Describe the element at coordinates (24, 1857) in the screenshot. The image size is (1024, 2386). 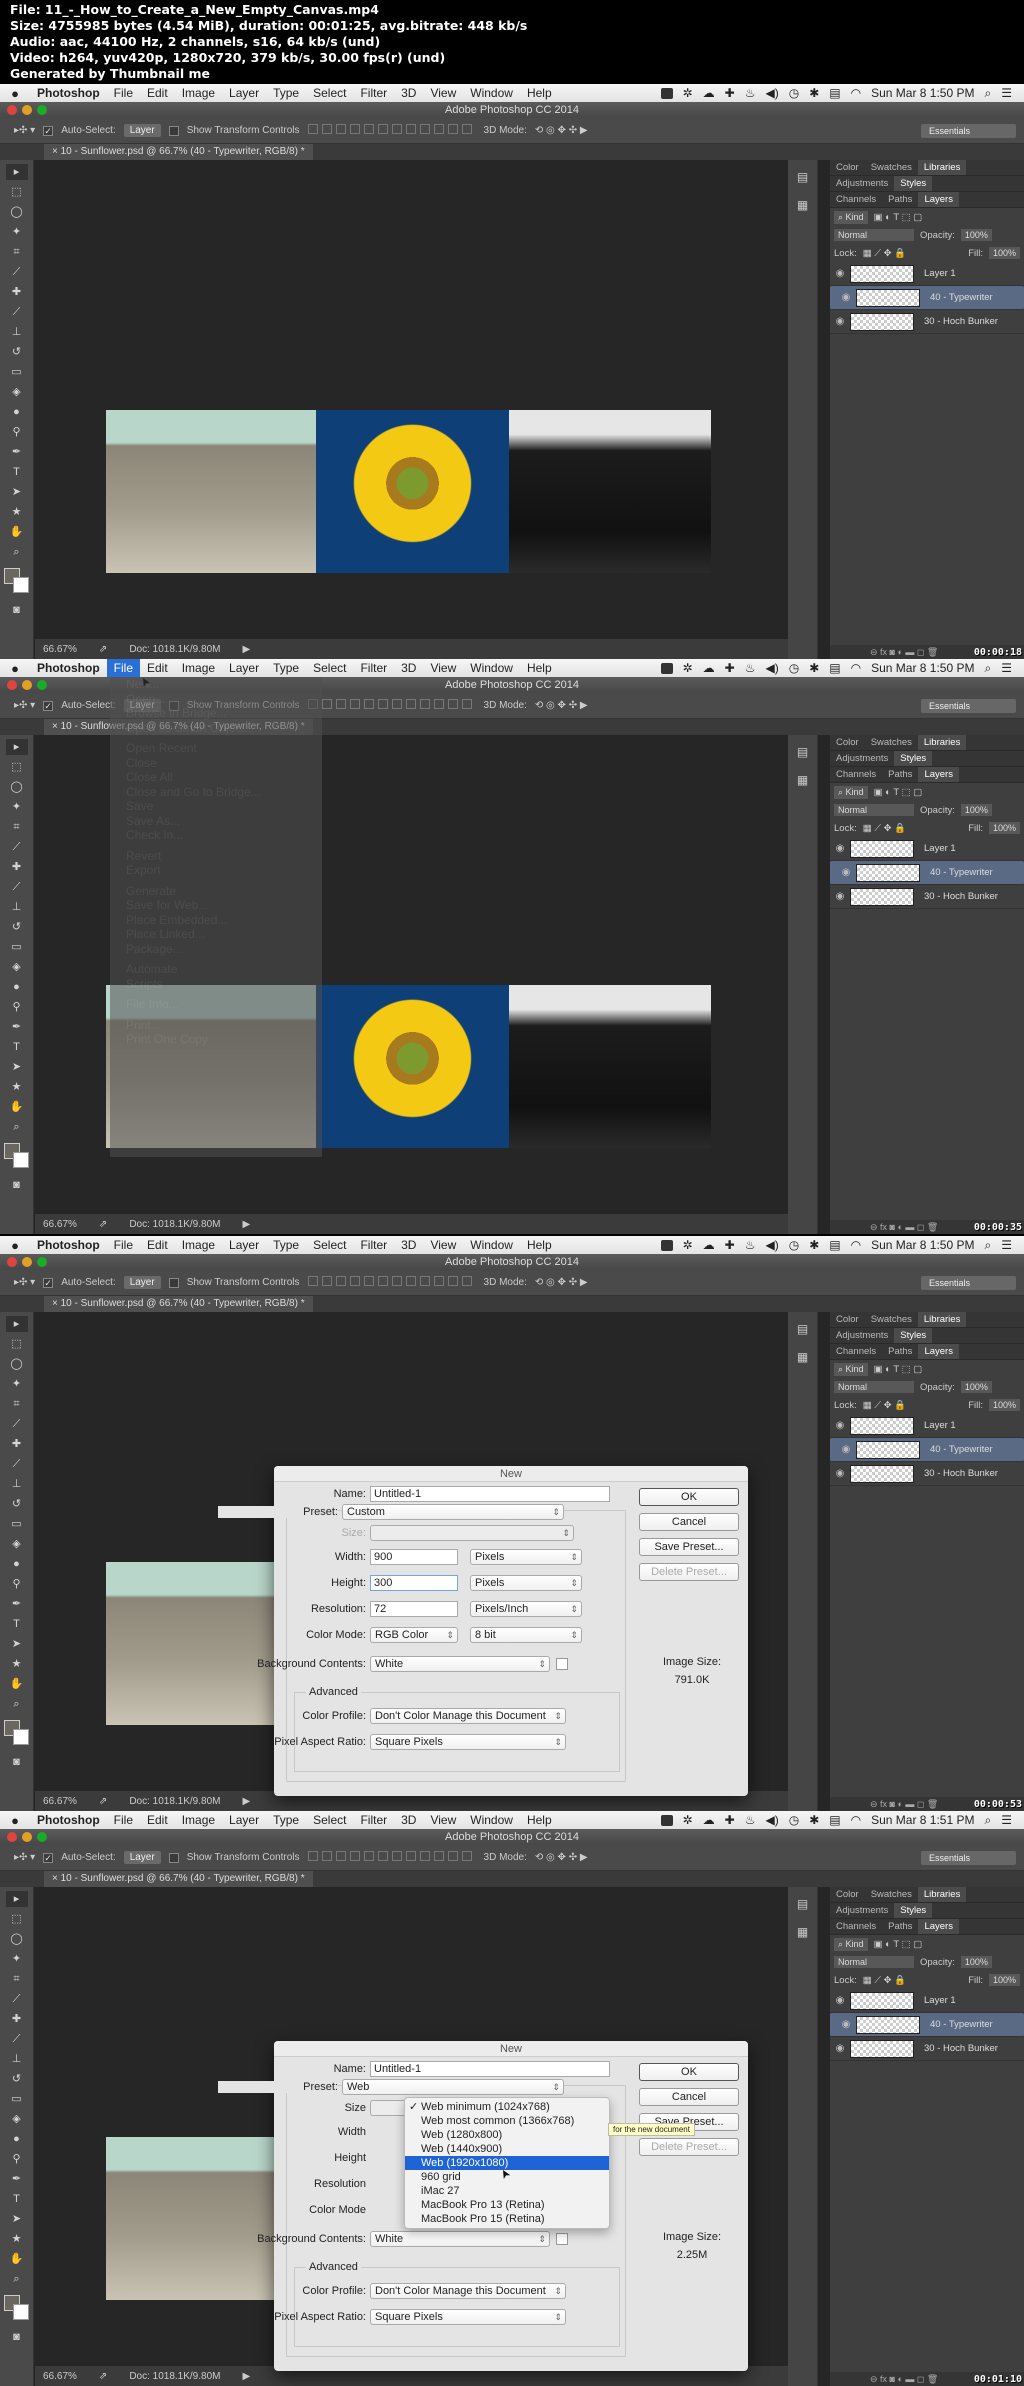
I see `move-tool-preset-icon: ▸✣ ▾` at that location.